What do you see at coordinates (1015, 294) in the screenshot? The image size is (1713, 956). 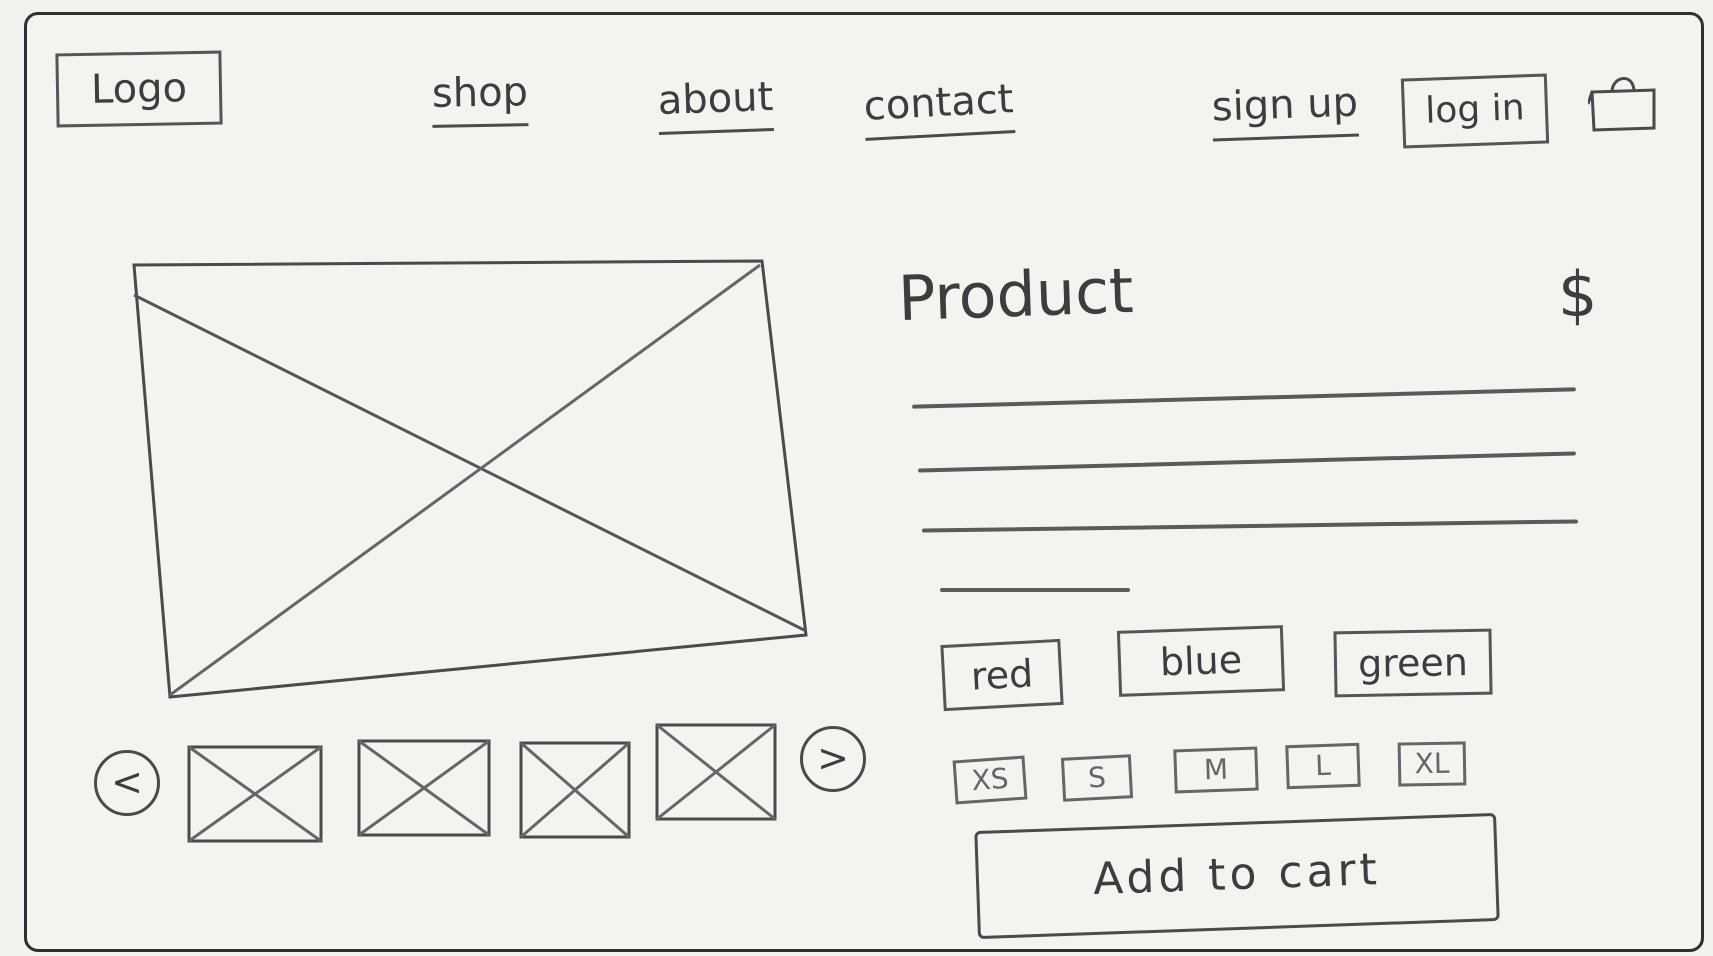 I see `product-title: Product` at bounding box center [1015, 294].